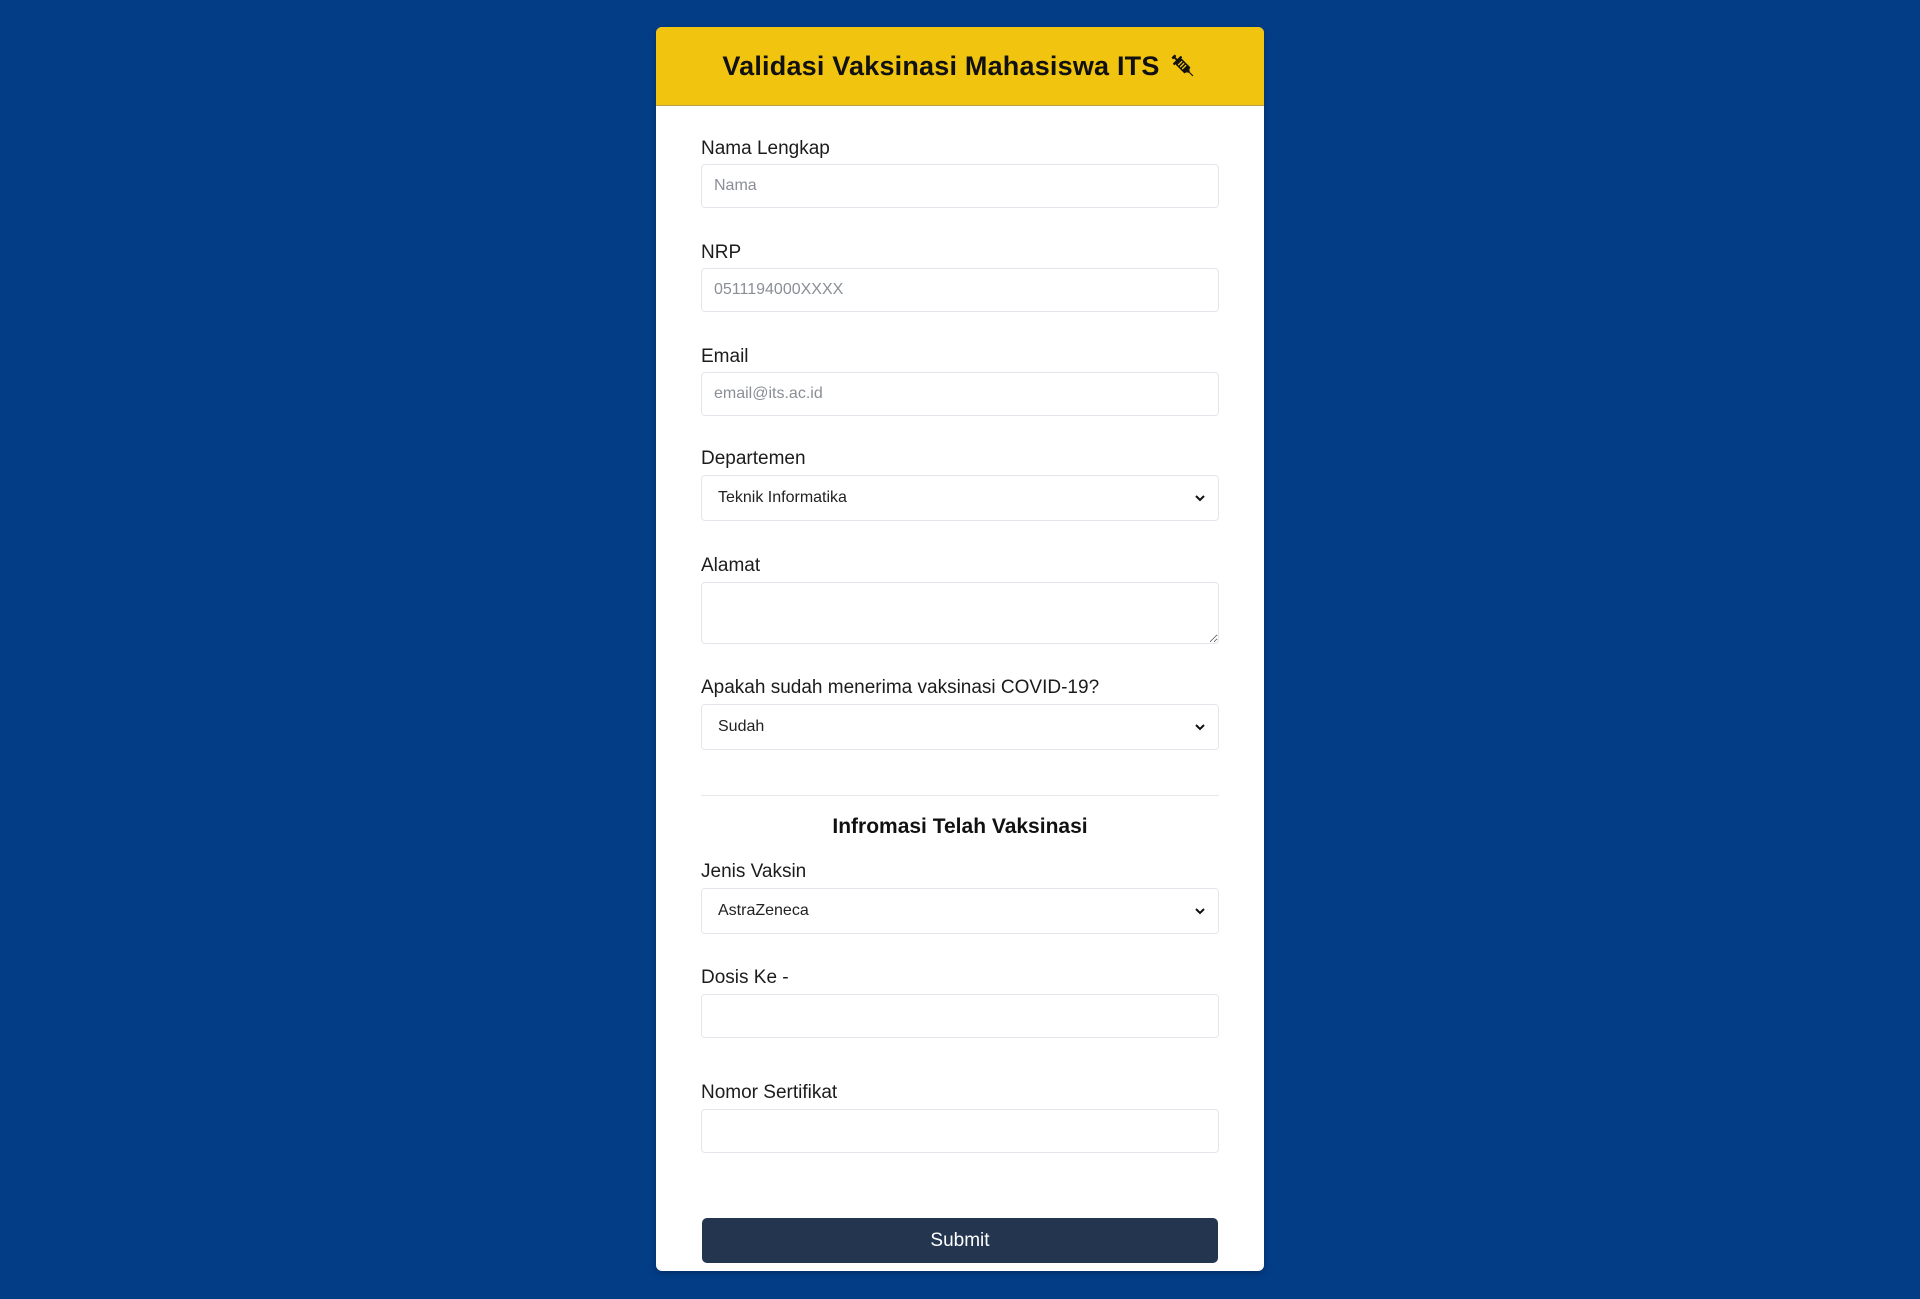  I want to click on submit-button: Submit, so click(960, 1240).